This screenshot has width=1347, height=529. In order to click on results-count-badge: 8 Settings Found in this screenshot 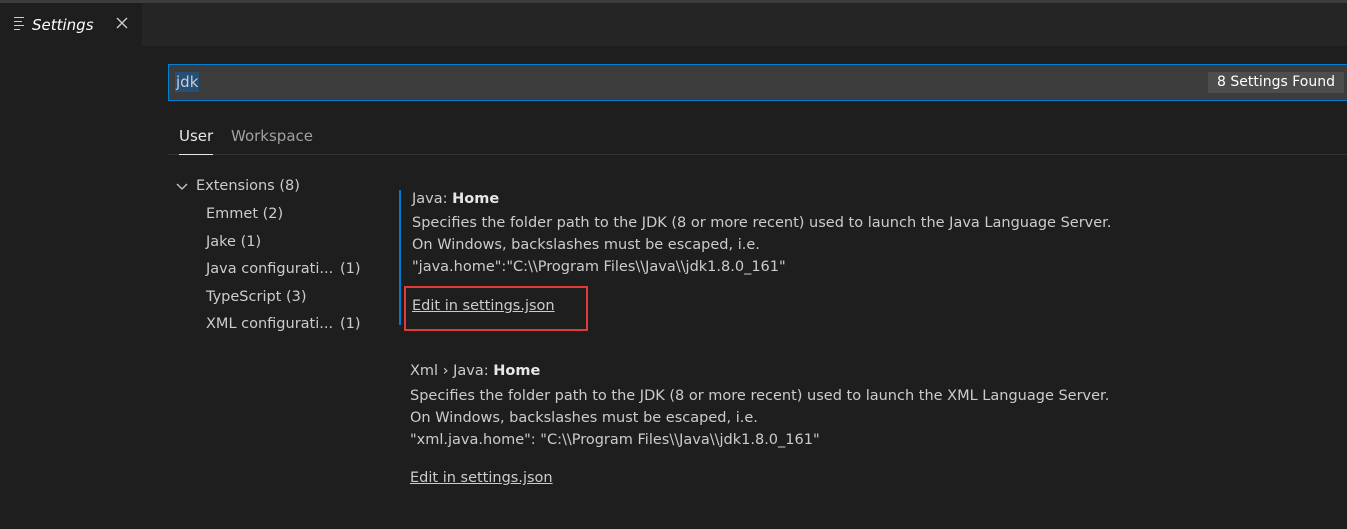, I will do `click(1276, 82)`.